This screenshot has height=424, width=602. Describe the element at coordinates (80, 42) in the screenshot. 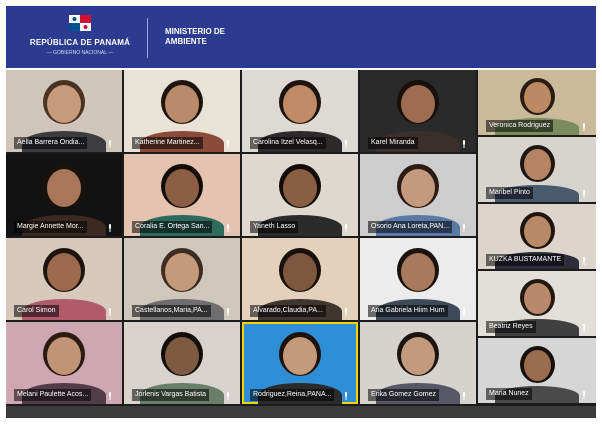

I see `country-name: REPÚBLICA DE PANAMÁ` at that location.